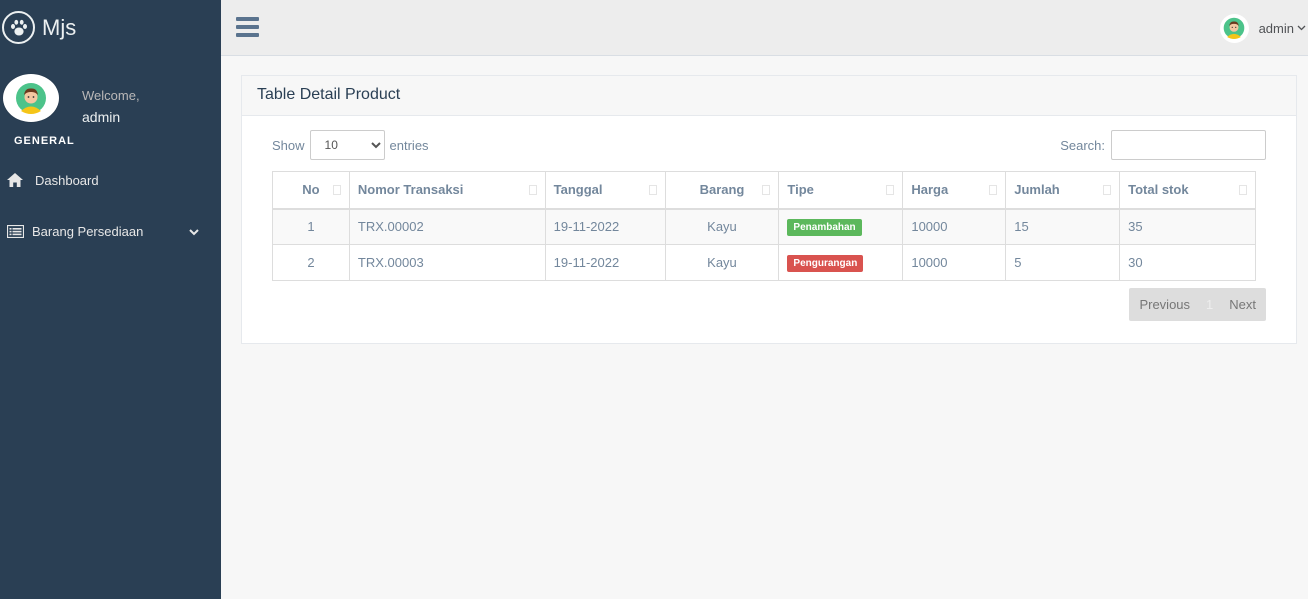 This screenshot has width=1308, height=599. What do you see at coordinates (288, 145) in the screenshot?
I see `show-label: Show` at bounding box center [288, 145].